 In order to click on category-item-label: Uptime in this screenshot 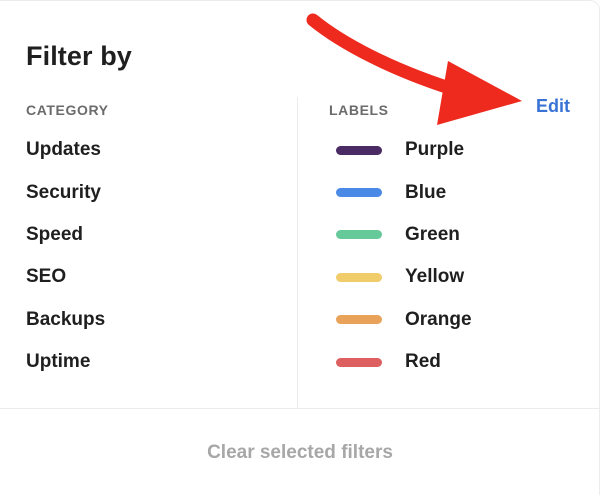, I will do `click(58, 362)`.